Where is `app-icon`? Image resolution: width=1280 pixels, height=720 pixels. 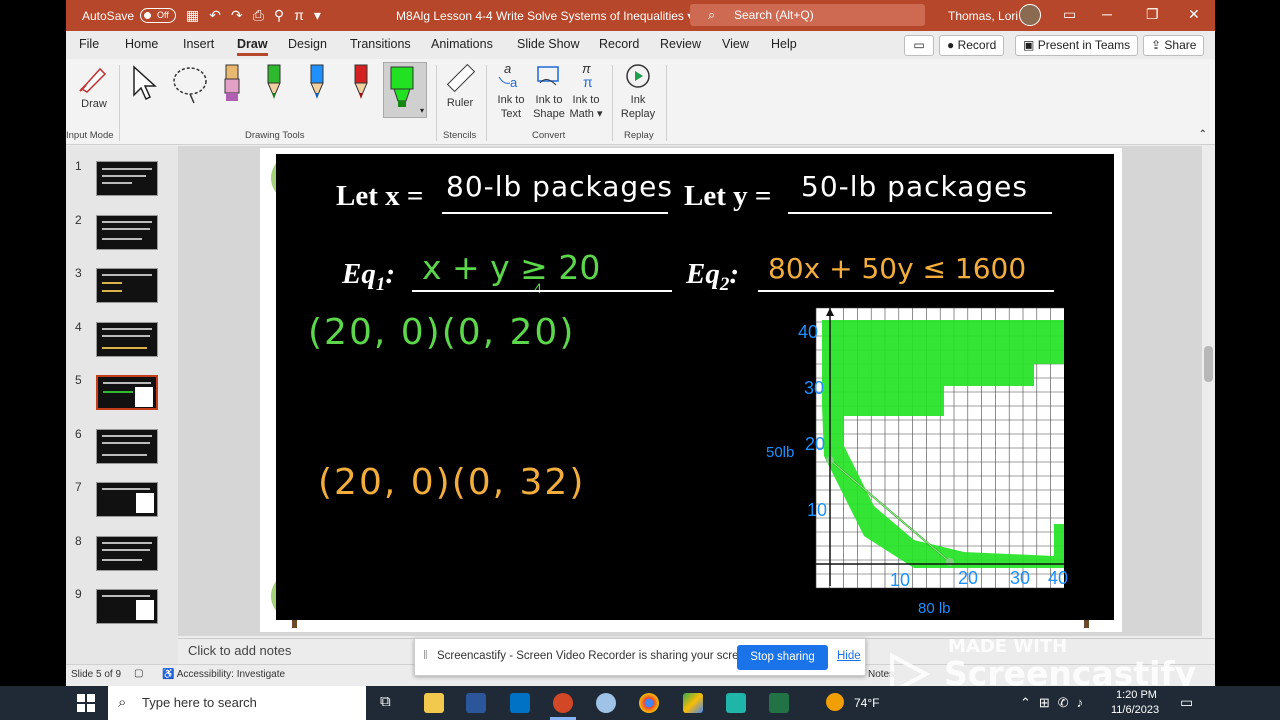
app-icon is located at coordinates (736, 703).